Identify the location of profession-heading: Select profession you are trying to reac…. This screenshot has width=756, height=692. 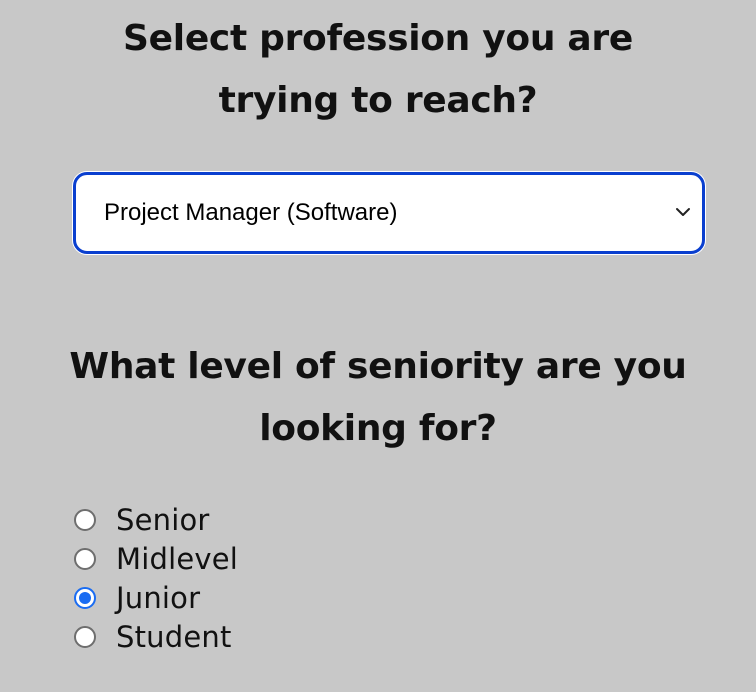
(378, 69).